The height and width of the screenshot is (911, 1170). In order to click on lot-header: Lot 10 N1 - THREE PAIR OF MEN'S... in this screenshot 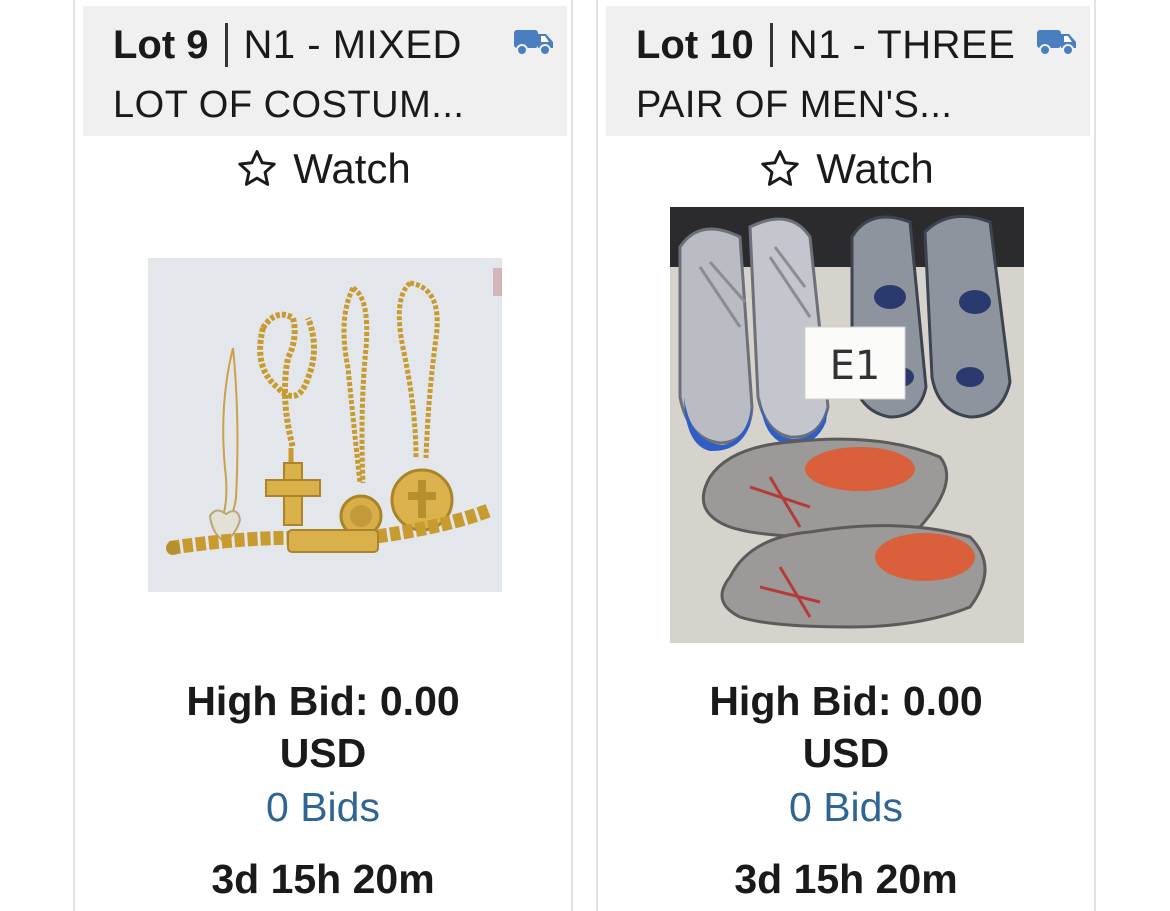, I will do `click(848, 71)`.